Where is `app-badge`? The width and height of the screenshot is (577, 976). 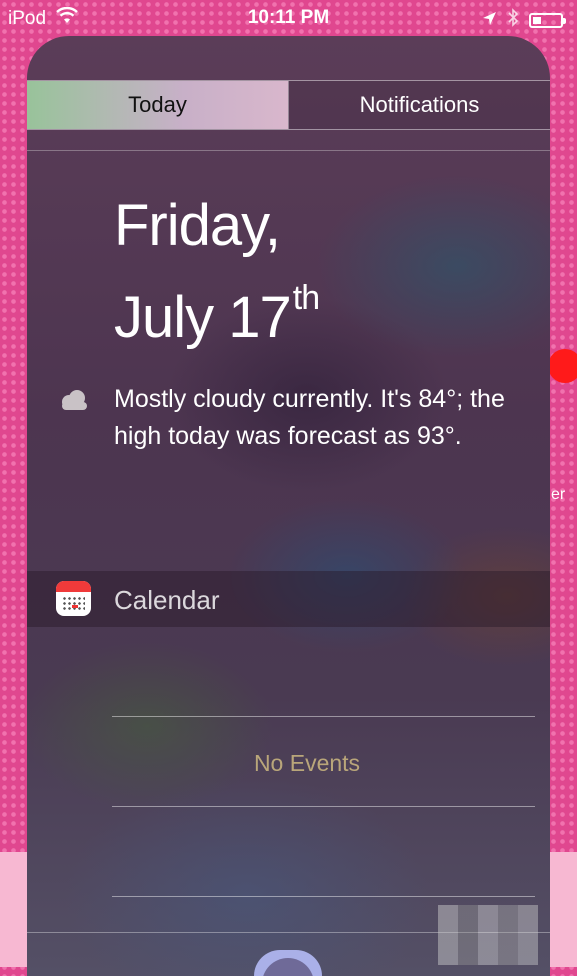 app-badge is located at coordinates (562, 366).